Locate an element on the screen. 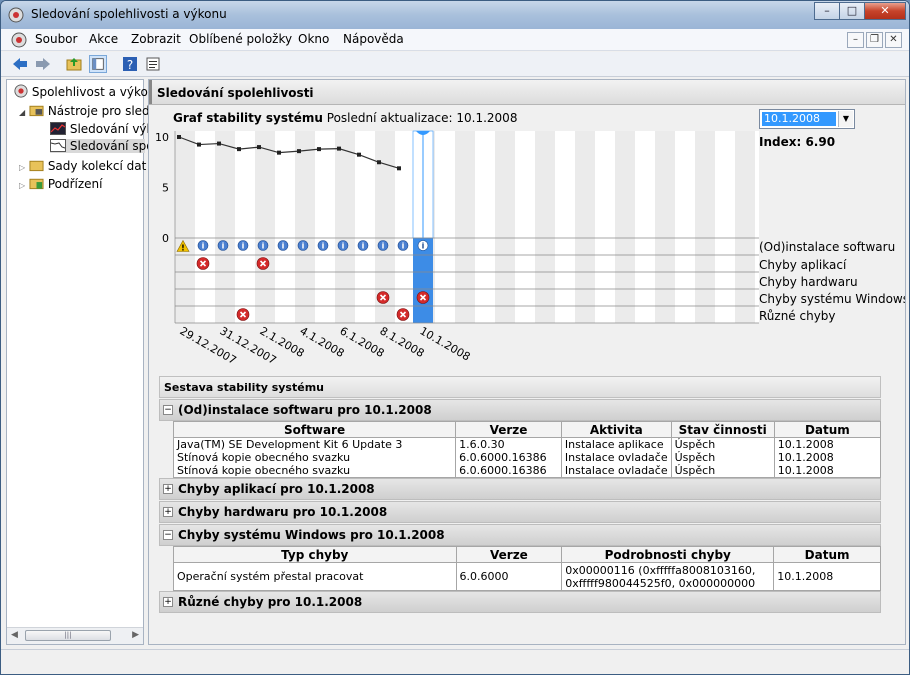  mdi-minimize-button: – is located at coordinates (855, 40).